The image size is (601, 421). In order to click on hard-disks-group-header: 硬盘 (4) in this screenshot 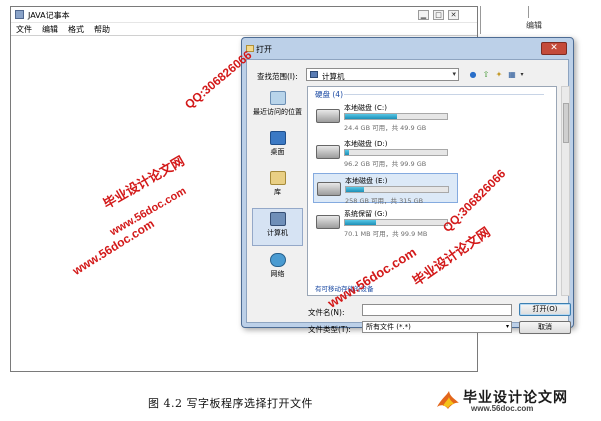, I will do `click(329, 94)`.